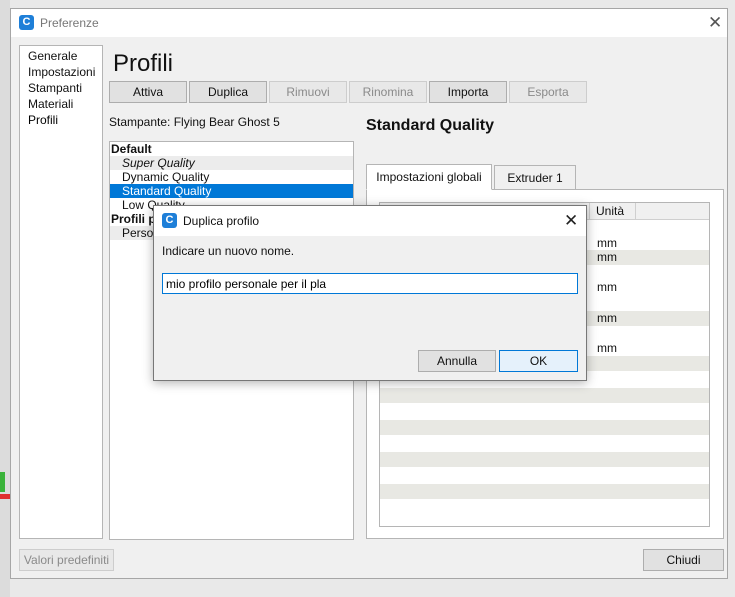 Image resolution: width=735 pixels, height=597 pixels. What do you see at coordinates (5, 298) in the screenshot?
I see `background-edge-left` at bounding box center [5, 298].